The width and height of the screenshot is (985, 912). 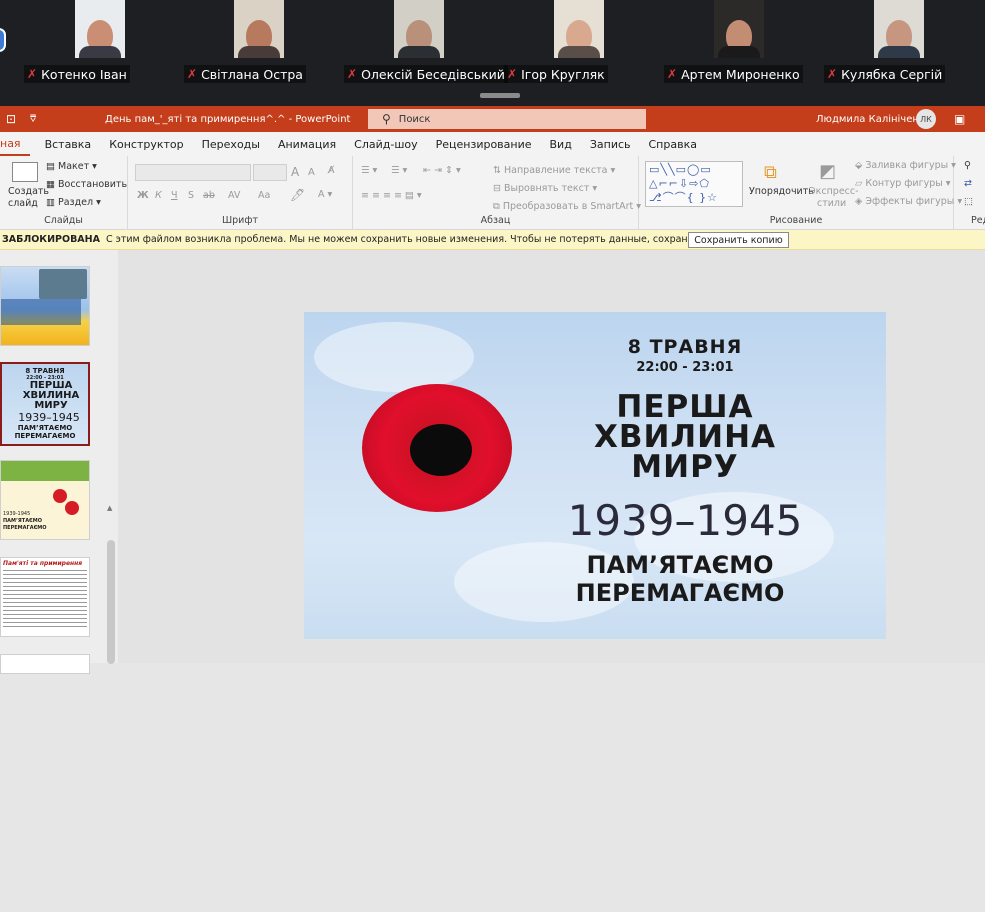 What do you see at coordinates (325, 194) in the screenshot?
I see `font-color-icon: A ▾` at bounding box center [325, 194].